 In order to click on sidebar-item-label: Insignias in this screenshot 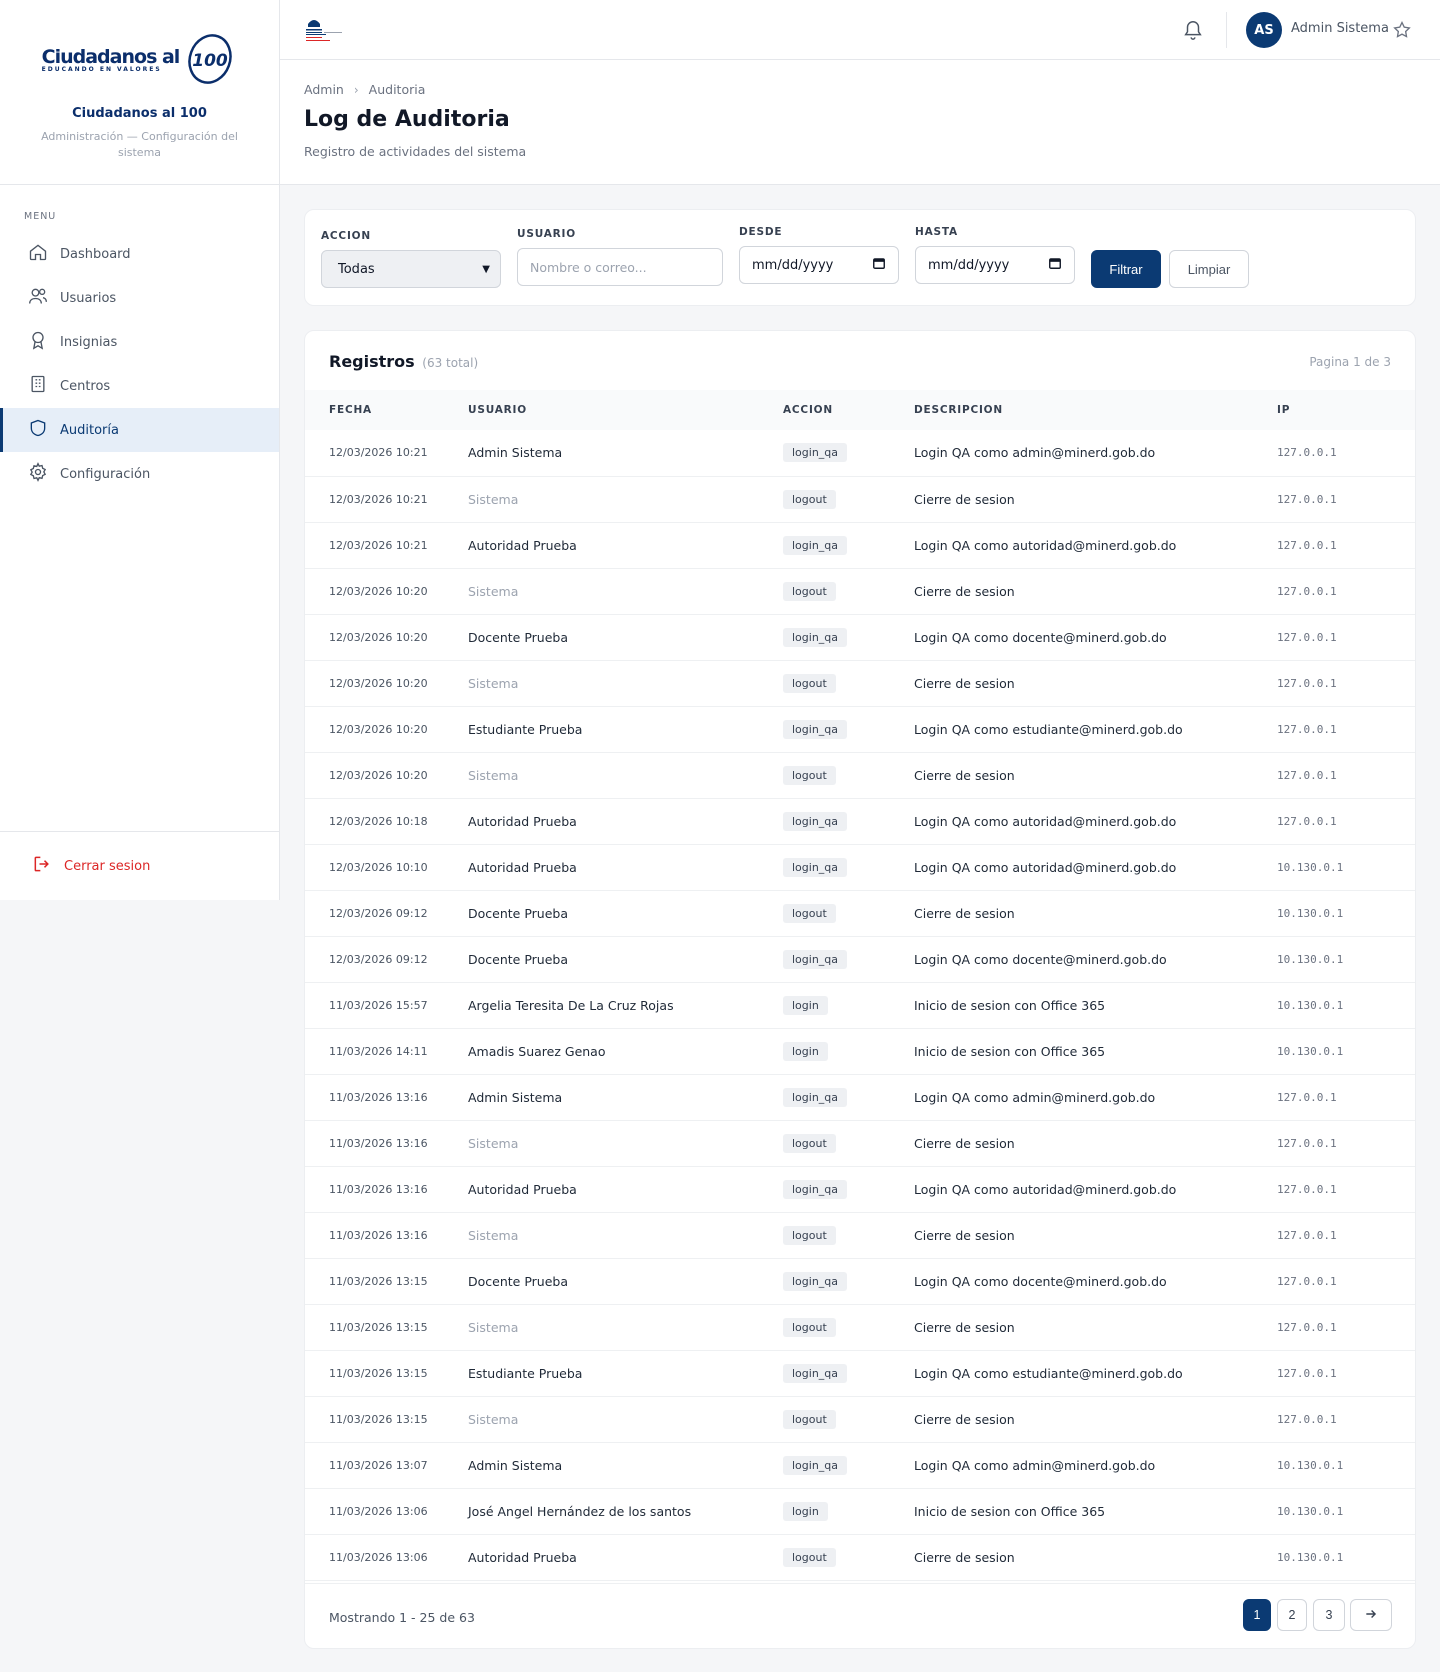, I will do `click(89, 342)`.